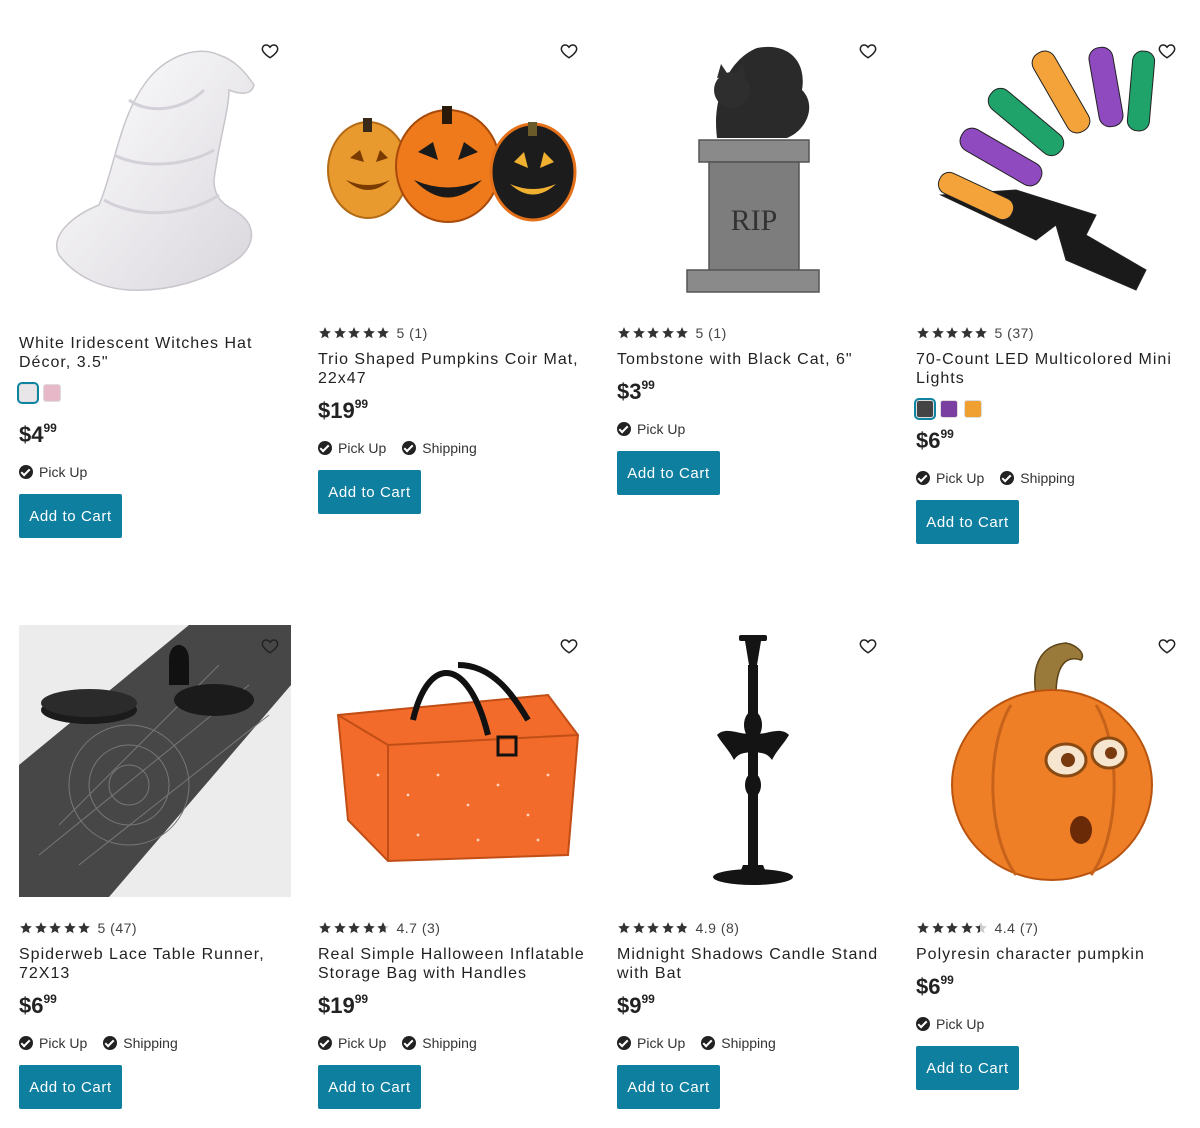 The image size is (1200, 1128). Describe the element at coordinates (753, 964) in the screenshot. I see `product-title: Midnight Shadows Candle Stand with Bat` at that location.